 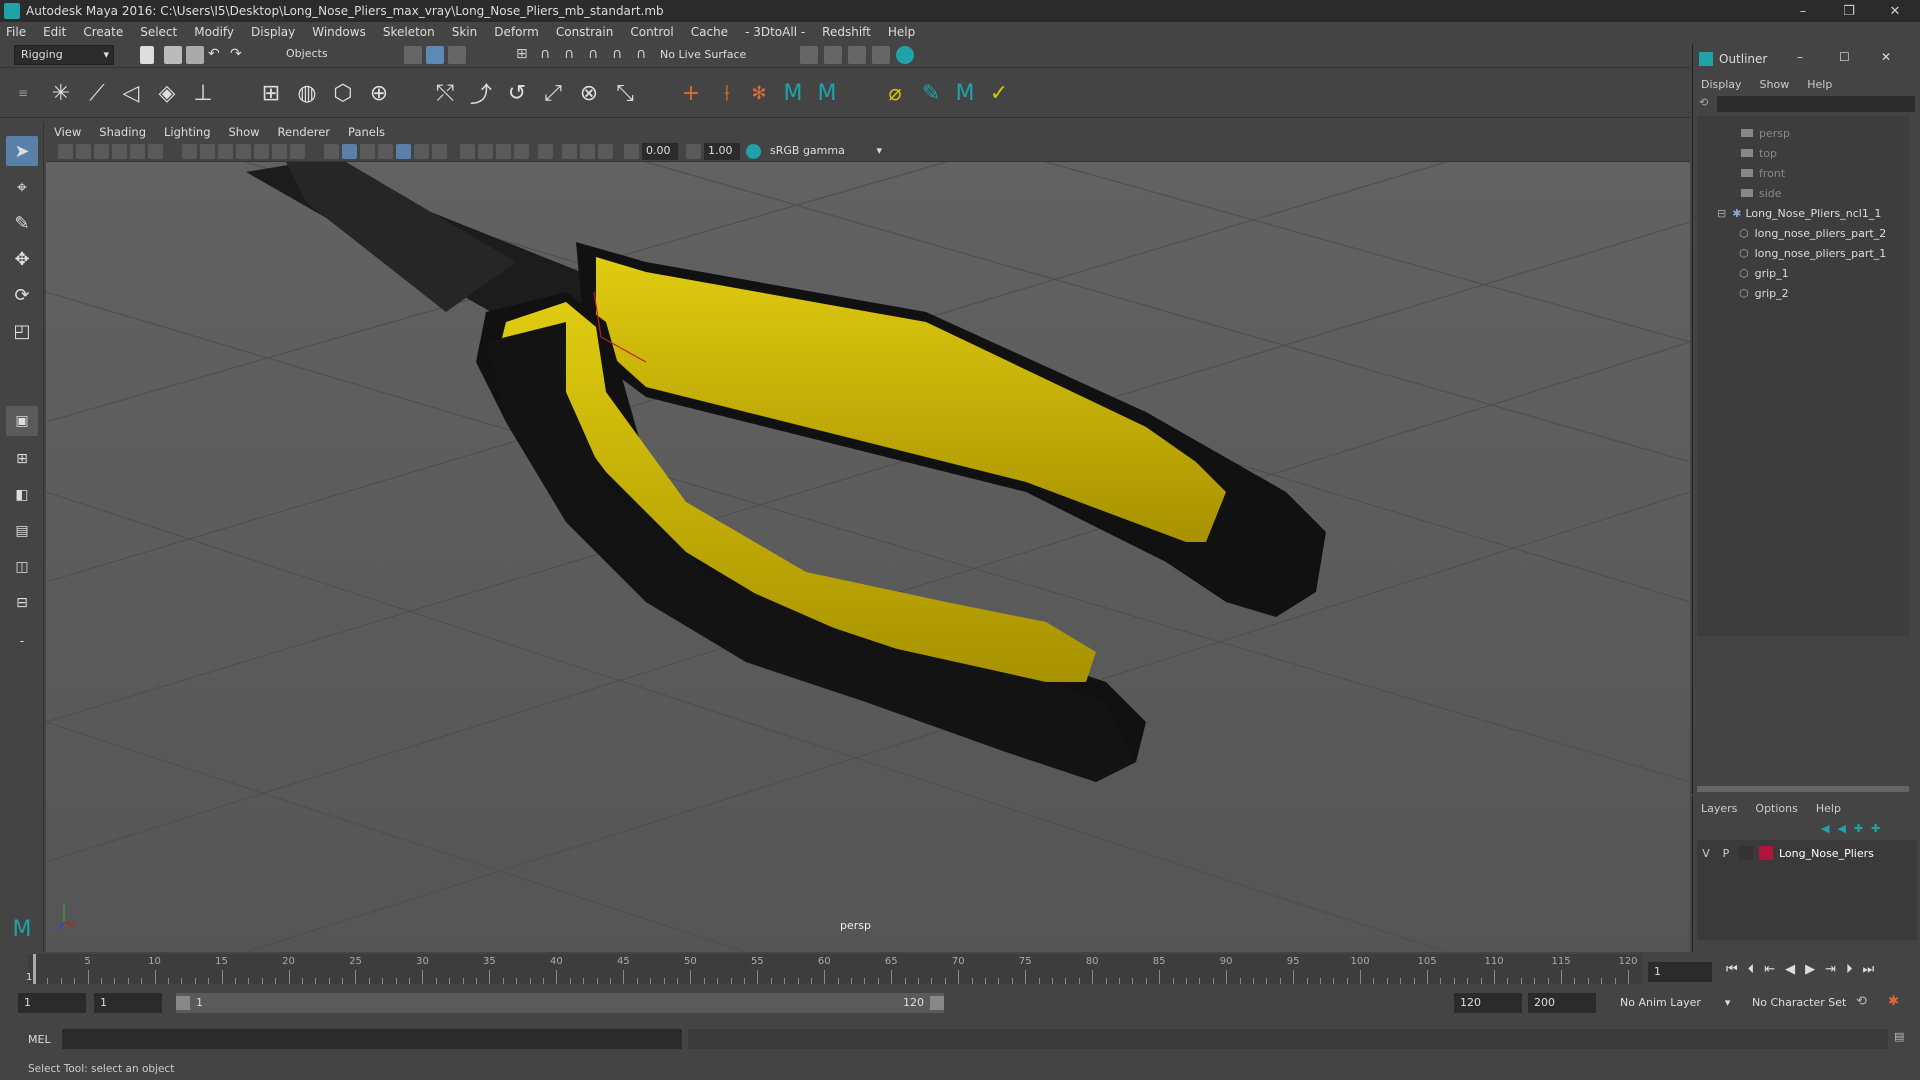 What do you see at coordinates (881, 55) in the screenshot?
I see `hypershade-icon` at bounding box center [881, 55].